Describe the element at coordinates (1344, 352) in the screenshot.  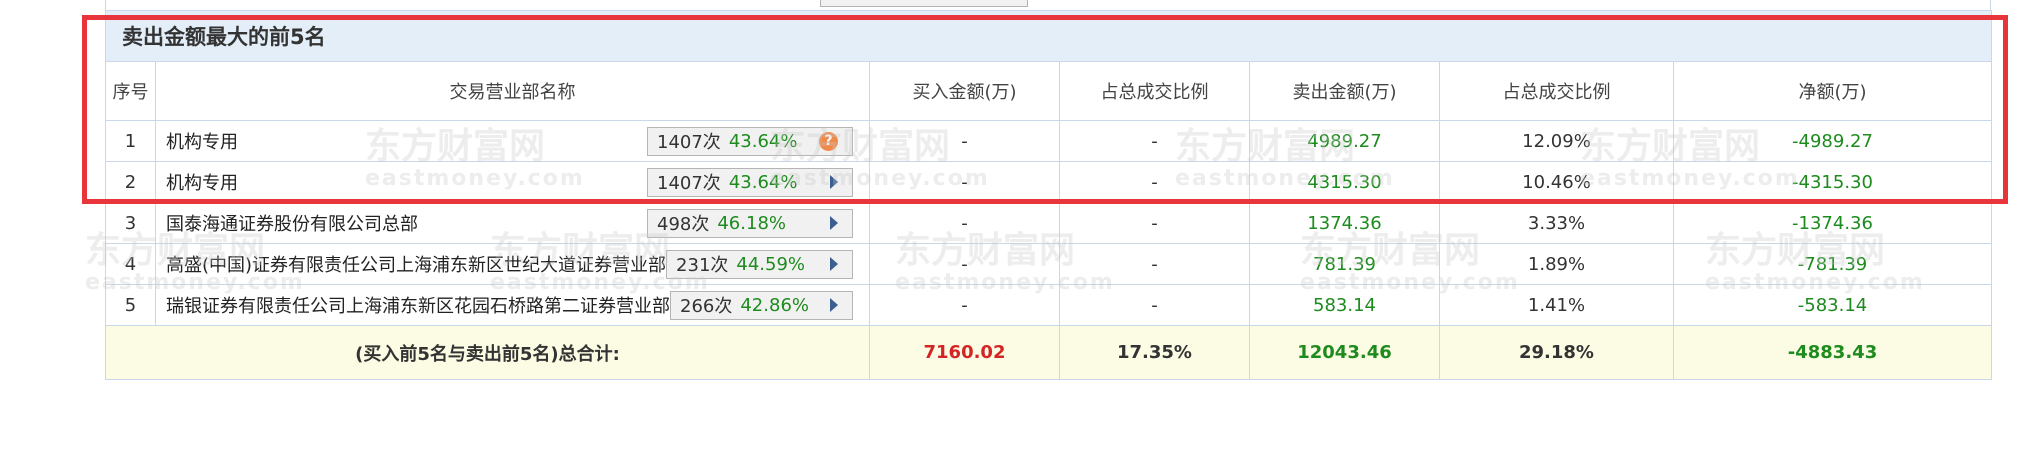
I see `total-sell-amount: 12043.46` at that location.